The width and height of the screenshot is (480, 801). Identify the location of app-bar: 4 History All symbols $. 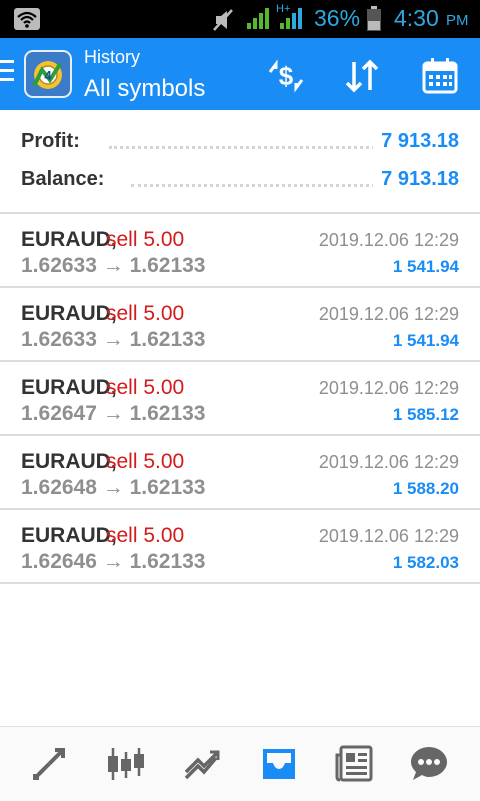
(240, 74).